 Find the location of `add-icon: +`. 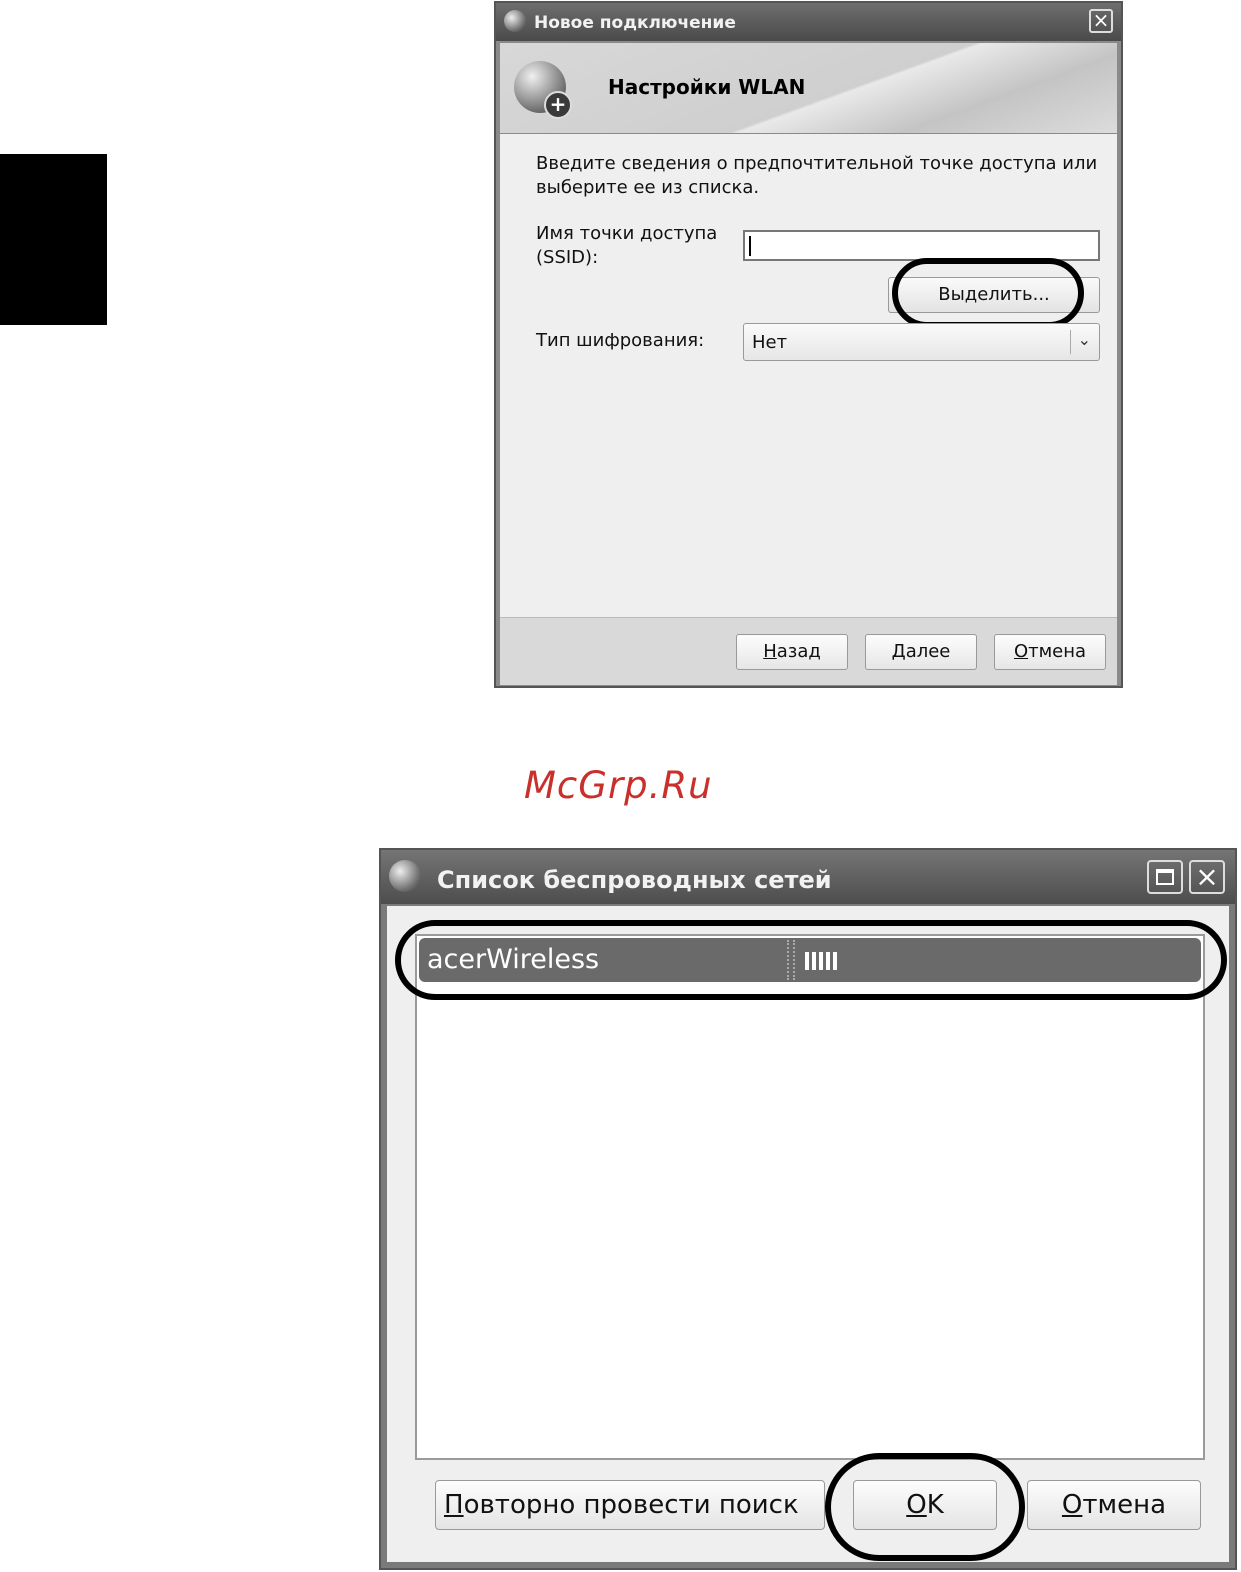

add-icon: + is located at coordinates (558, 105).